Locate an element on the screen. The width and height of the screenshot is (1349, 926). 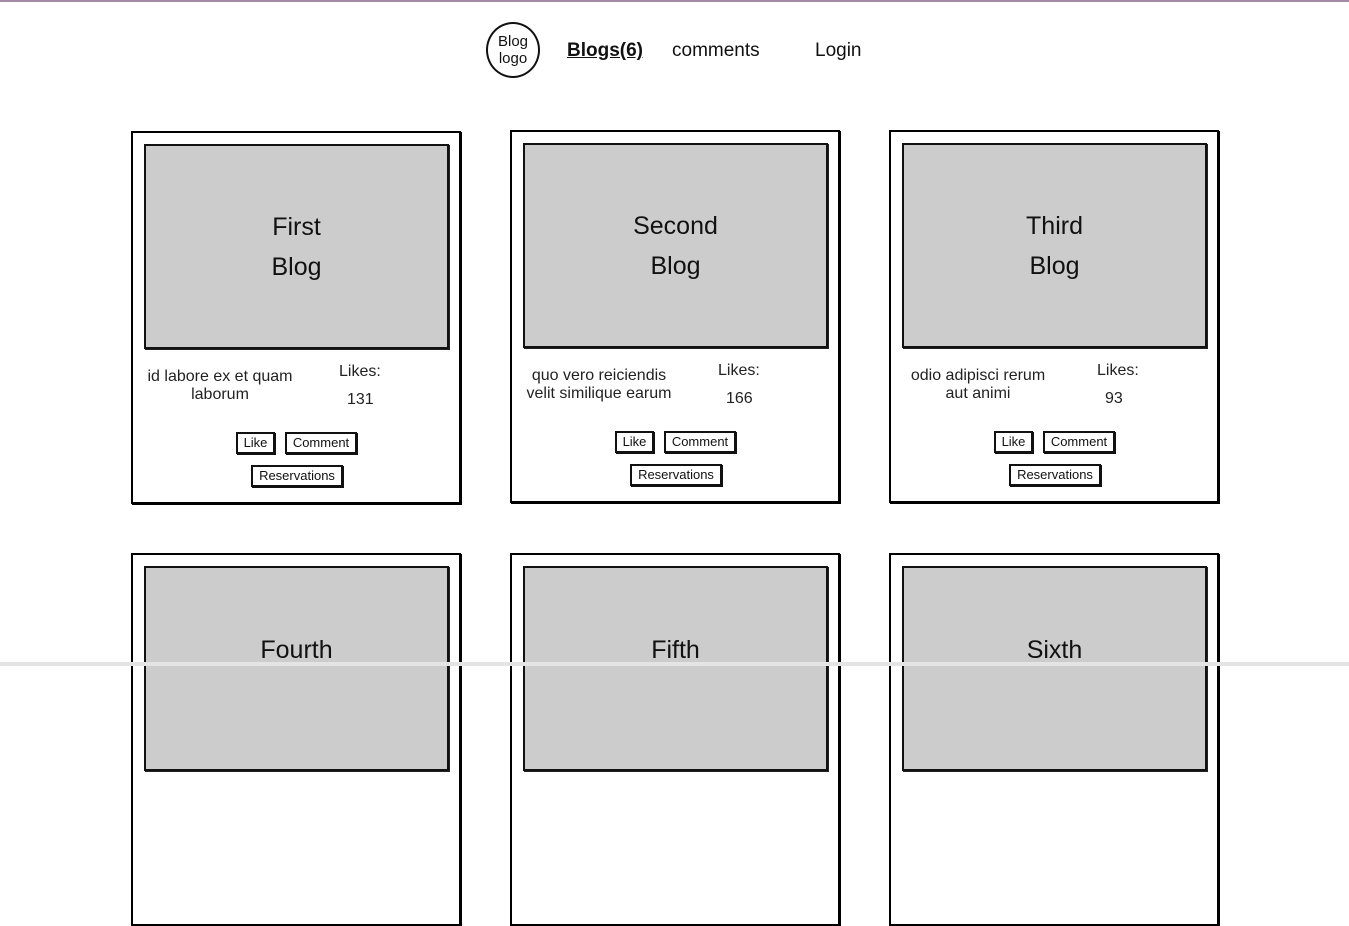
blog-card-description: id labore ex et quam laborum is located at coordinates (220, 385).